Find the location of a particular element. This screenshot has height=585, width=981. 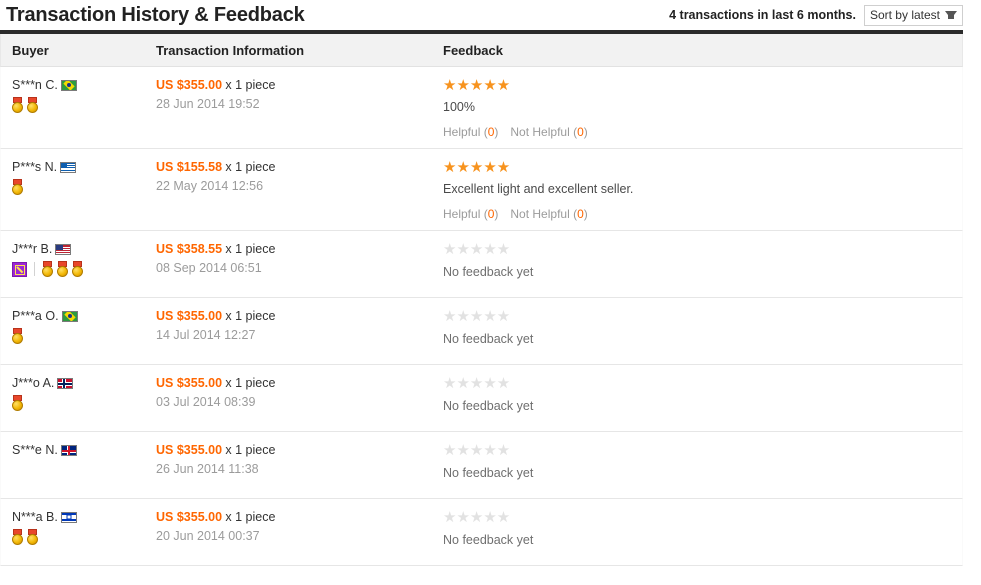

buyer-name: S***n C. is located at coordinates (35, 85).